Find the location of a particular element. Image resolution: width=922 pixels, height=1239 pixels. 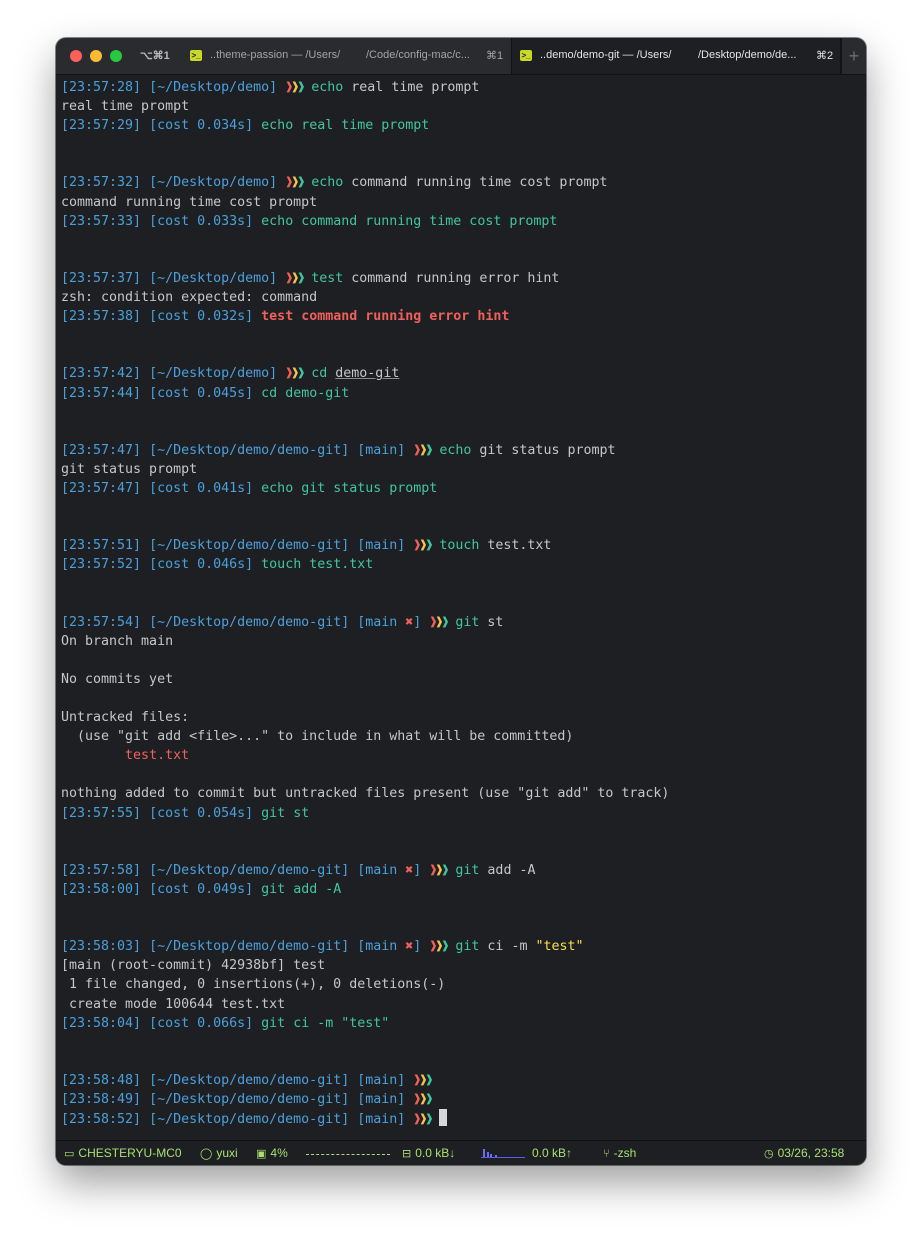

cost-line: [23:57:55] [cost 0.054s] git st is located at coordinates (185, 813).